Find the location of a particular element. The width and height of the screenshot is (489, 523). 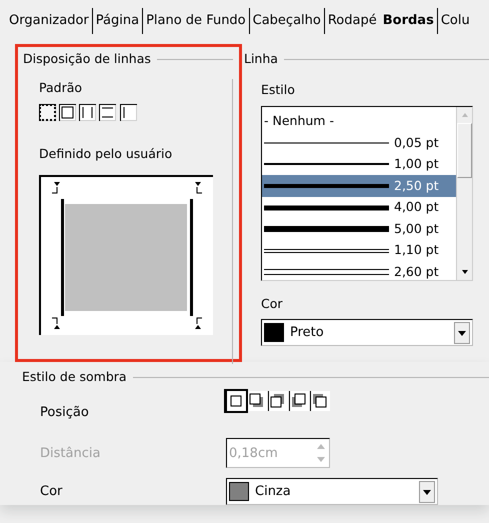

tab: Colu is located at coordinates (454, 21).